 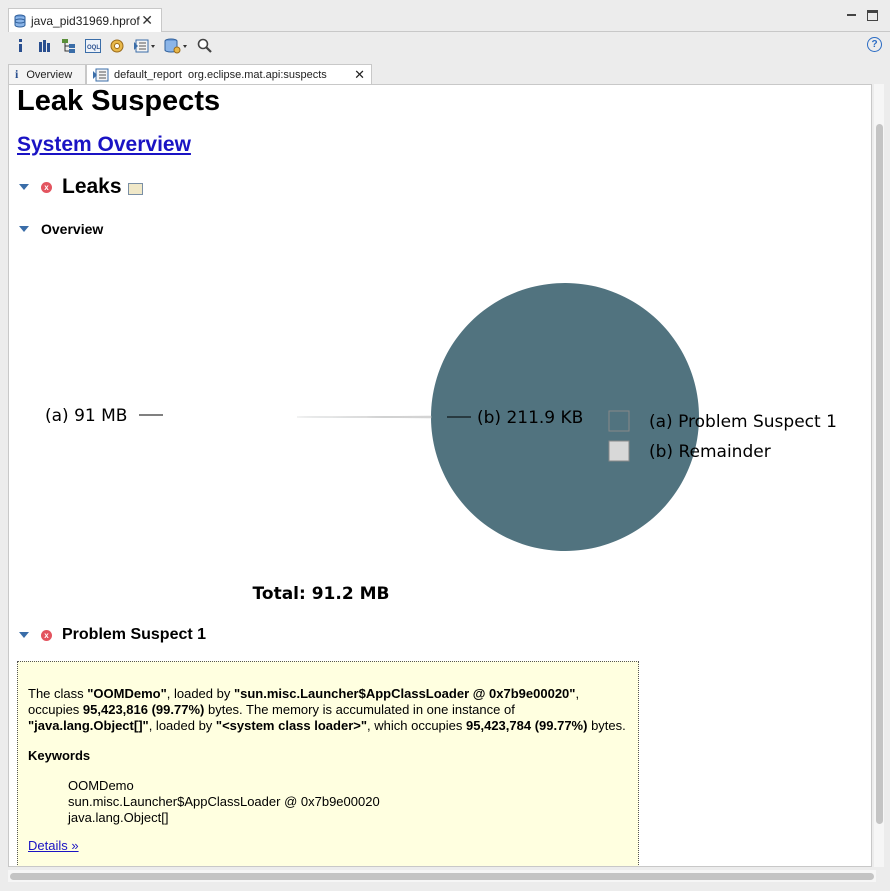 What do you see at coordinates (851, 15) in the screenshot?
I see `minimize-icon` at bounding box center [851, 15].